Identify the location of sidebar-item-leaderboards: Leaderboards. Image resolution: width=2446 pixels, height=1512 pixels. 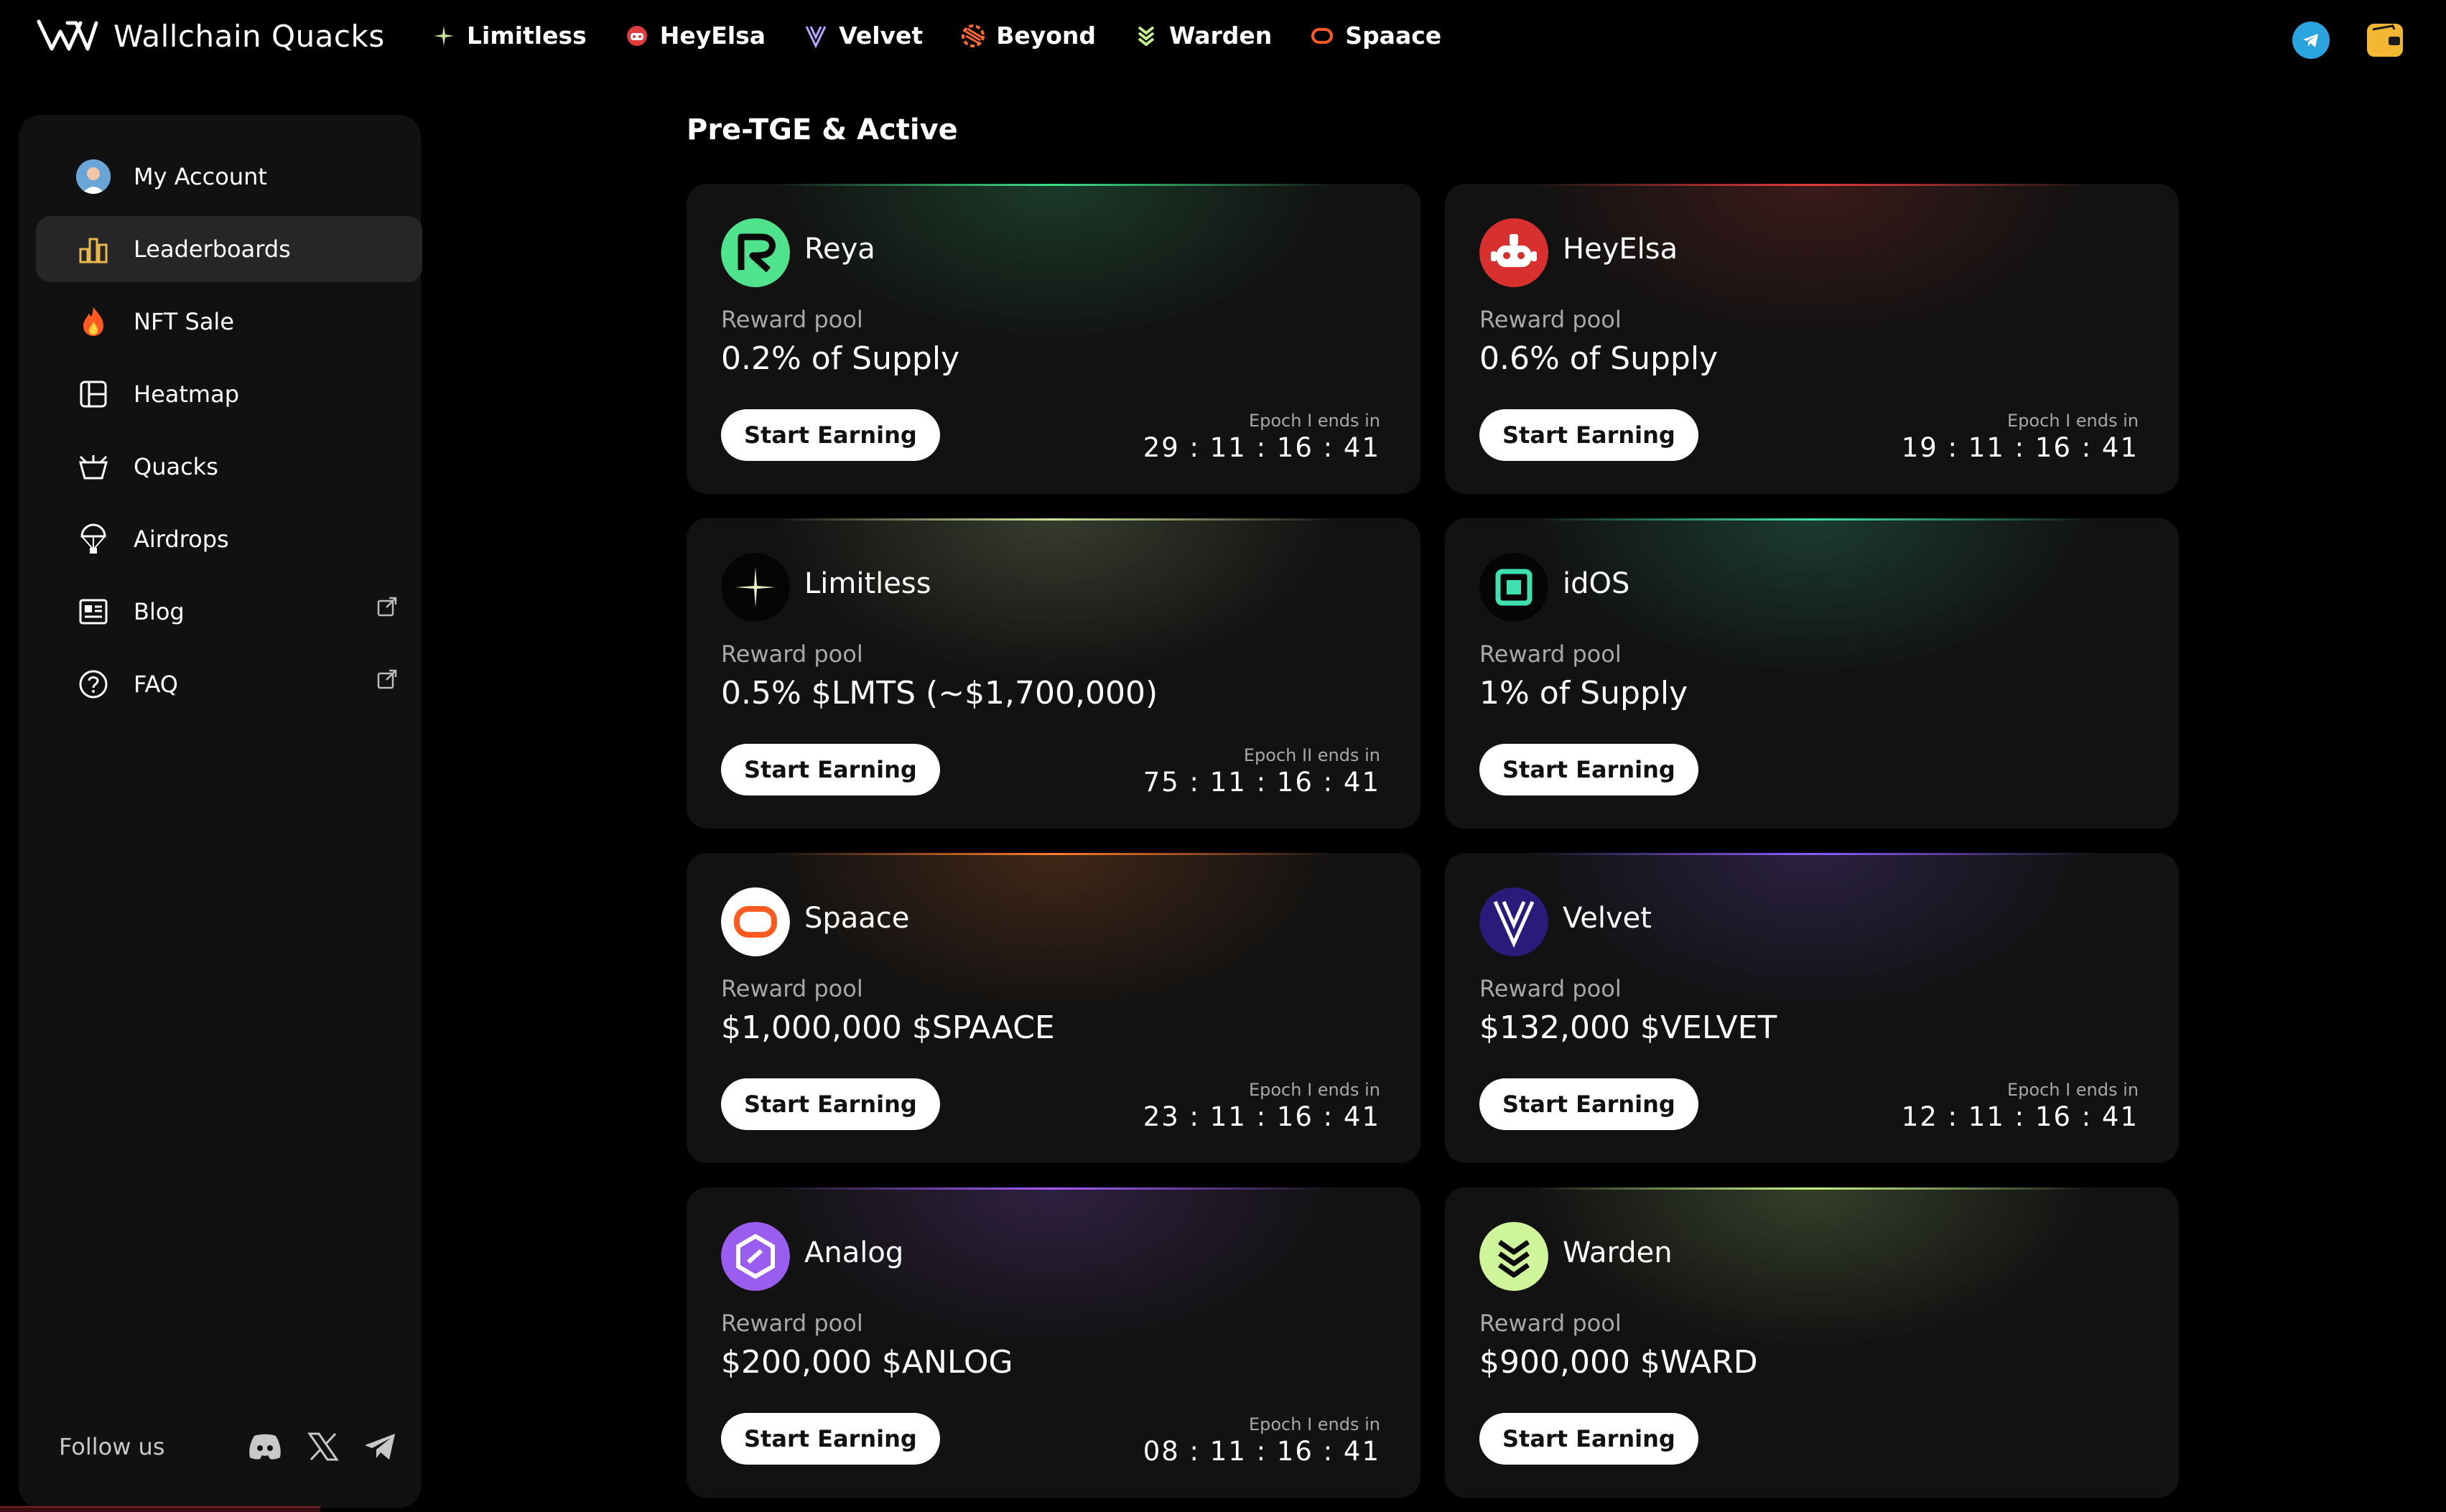
(229, 249).